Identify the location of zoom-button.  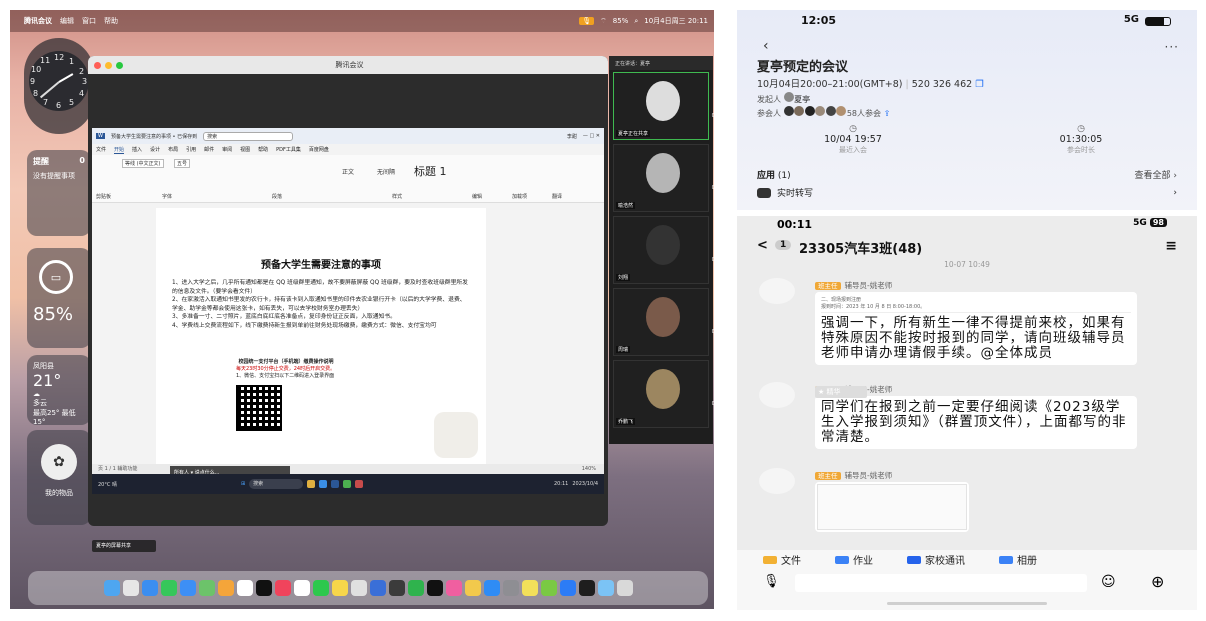
(119, 65).